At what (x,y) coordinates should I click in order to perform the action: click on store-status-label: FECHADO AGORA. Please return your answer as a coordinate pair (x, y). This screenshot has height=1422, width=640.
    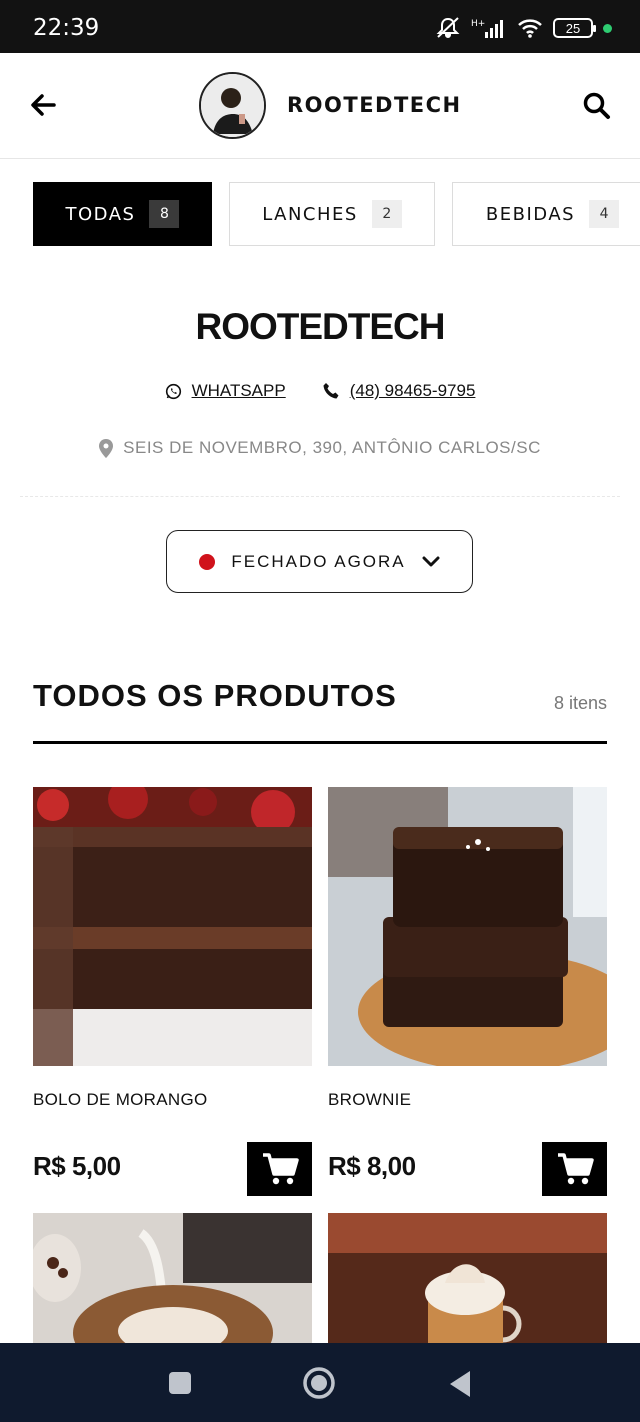
    Looking at the image, I should click on (318, 561).